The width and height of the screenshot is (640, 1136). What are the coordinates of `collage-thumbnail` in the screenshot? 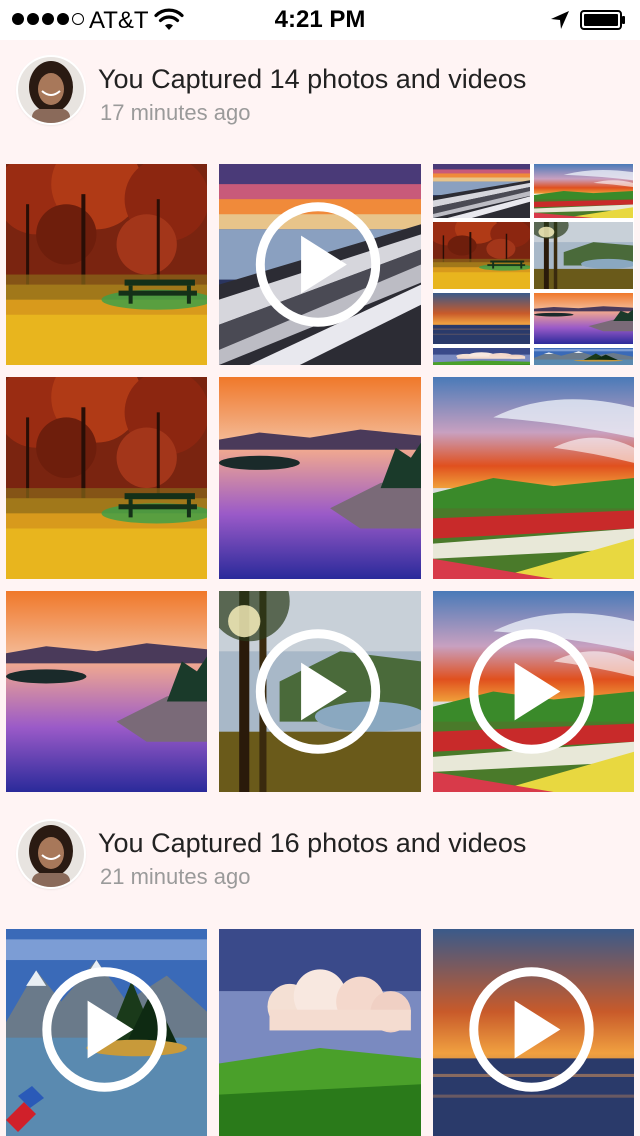 It's located at (533, 264).